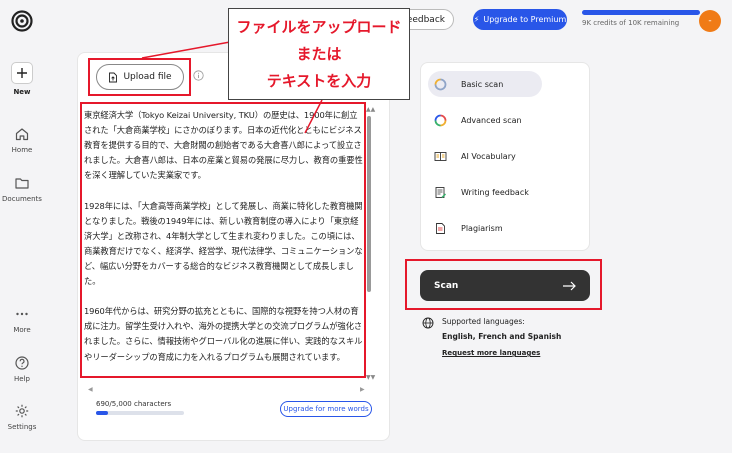 This screenshot has height=453, width=732. I want to click on nav-home: Home, so click(22, 140).